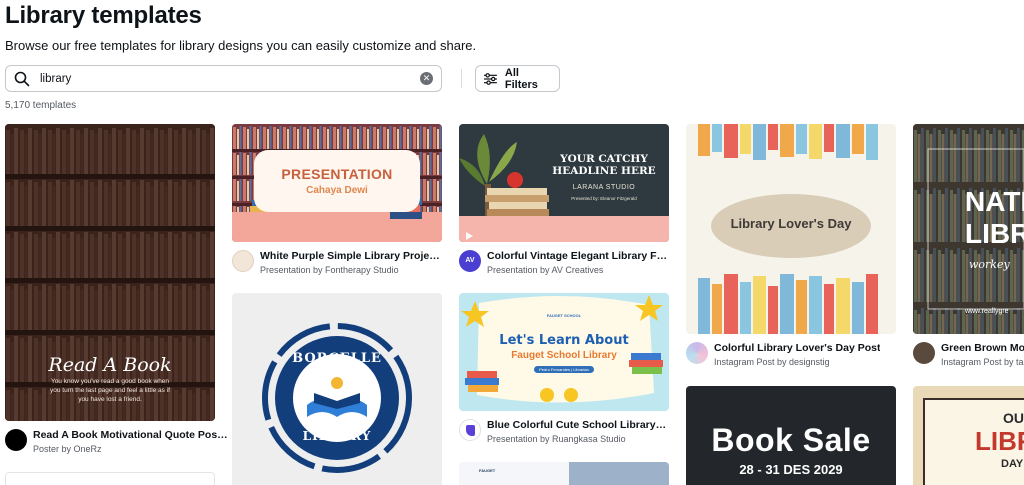  I want to click on thumb-overlay-title: Let's Learn About, so click(564, 340).